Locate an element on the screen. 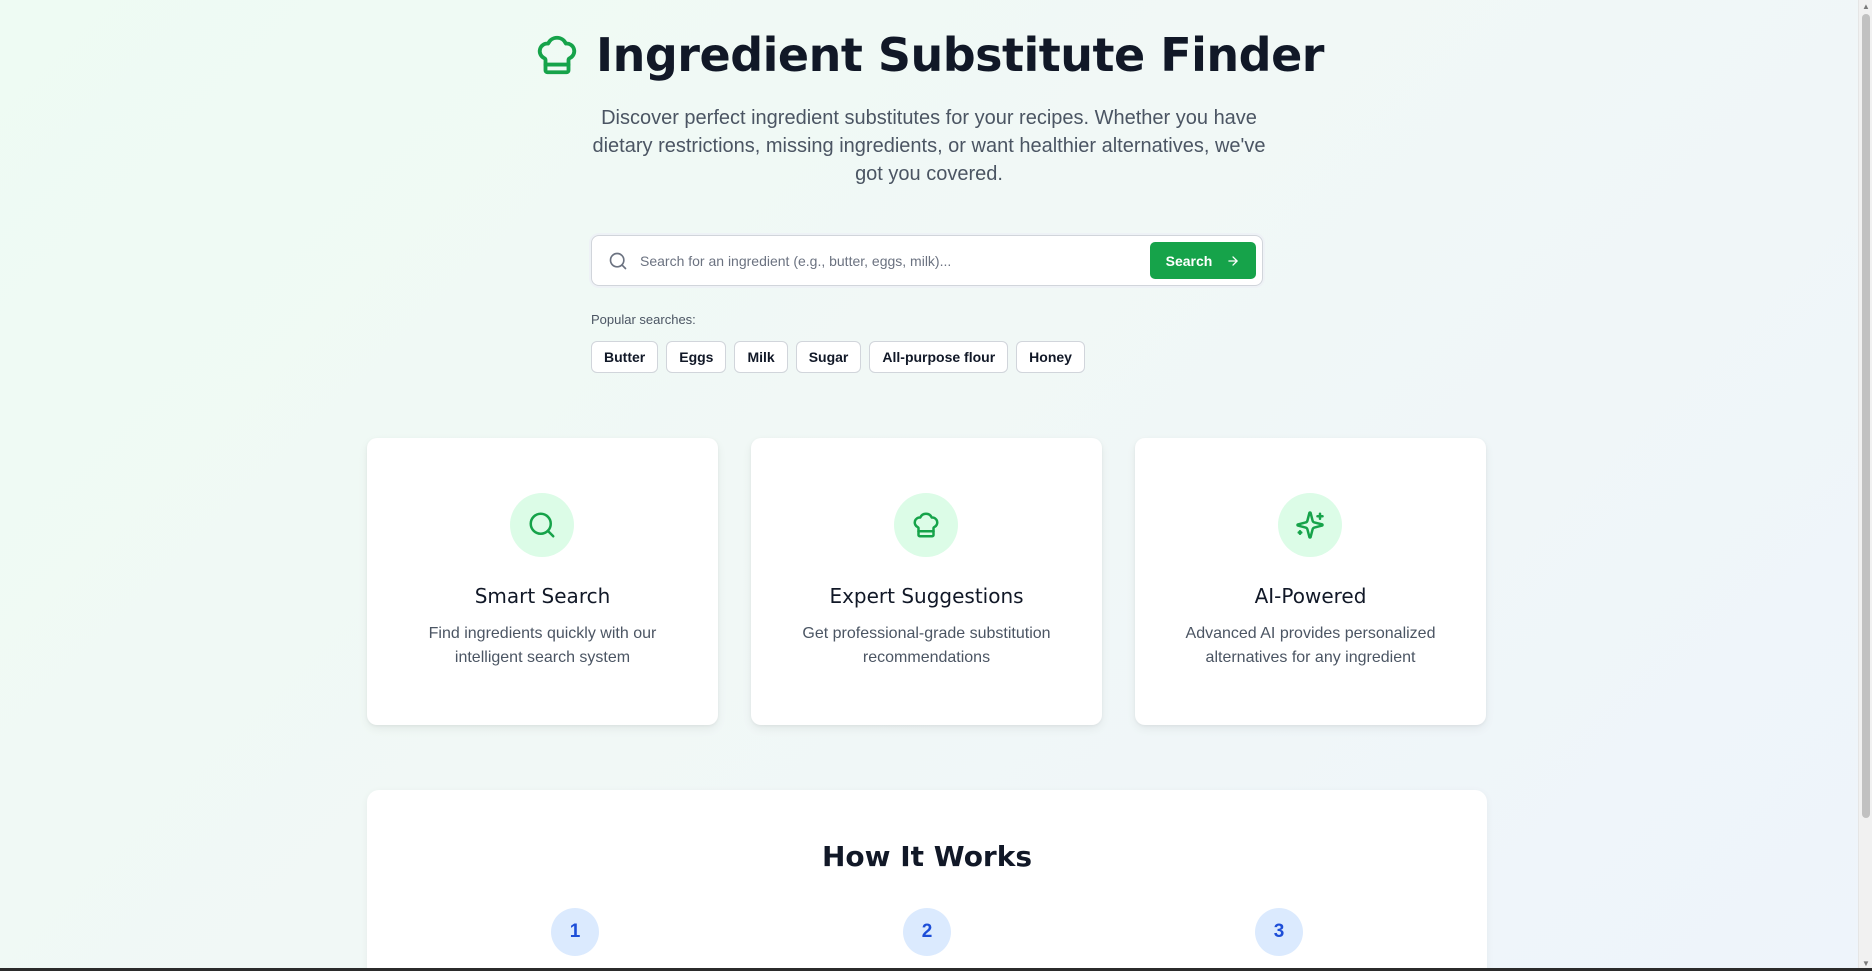 Image resolution: width=1872 pixels, height=971 pixels. popular-chip-all-purpose-flour: All-purpose flour is located at coordinates (939, 357).